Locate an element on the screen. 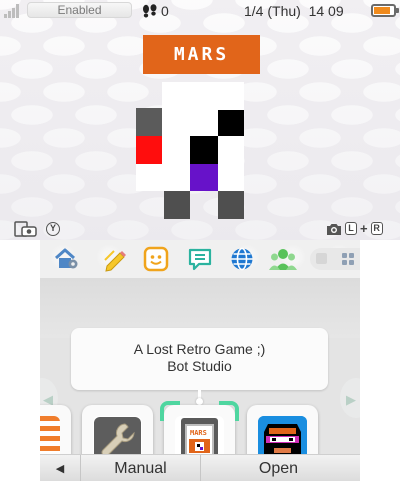 The image size is (400, 481). camera-hint-left: Y is located at coordinates (37, 229).